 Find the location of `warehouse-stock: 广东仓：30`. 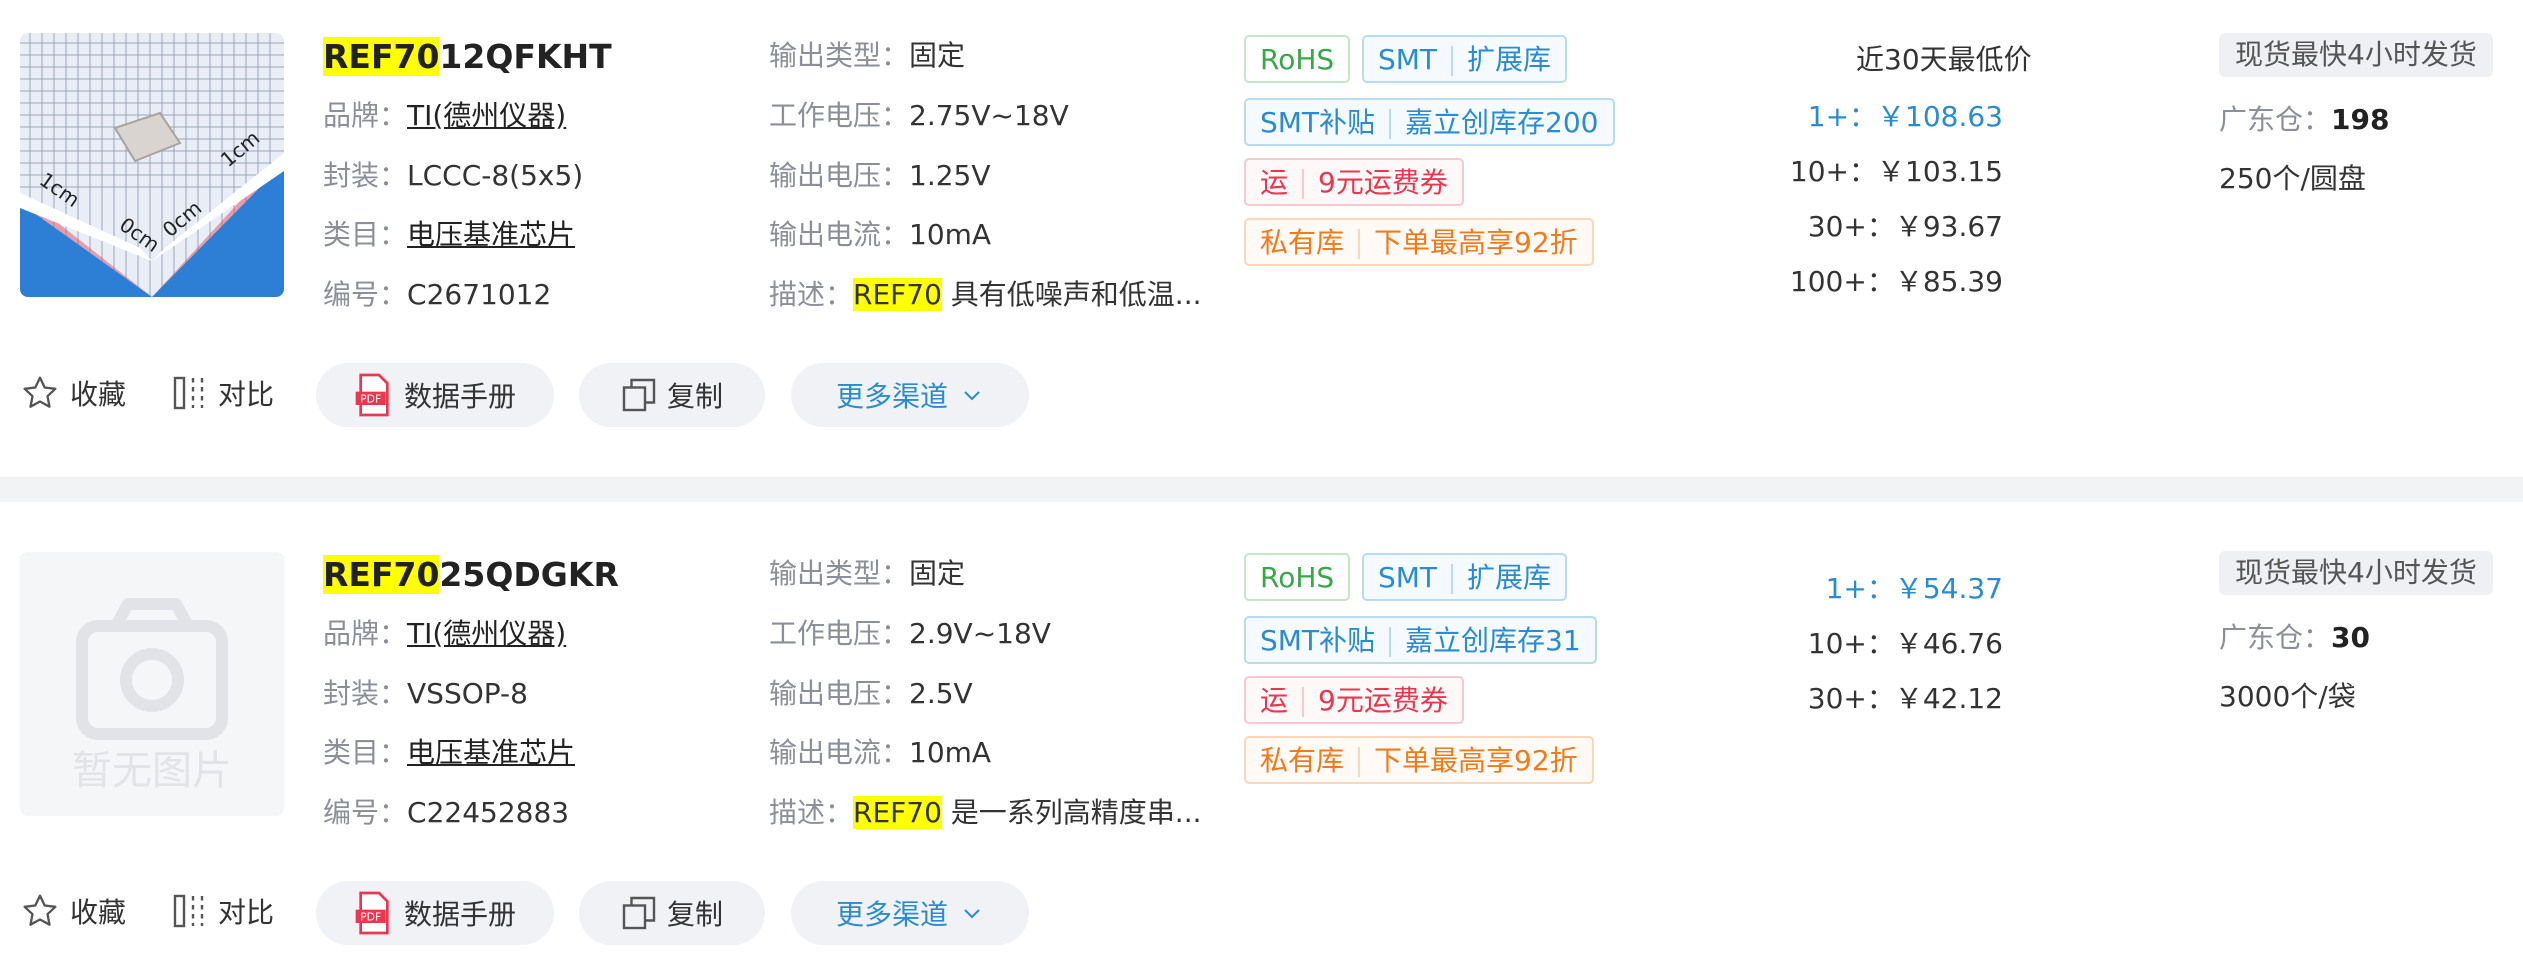

warehouse-stock: 广东仓：30 is located at coordinates (2294, 637).